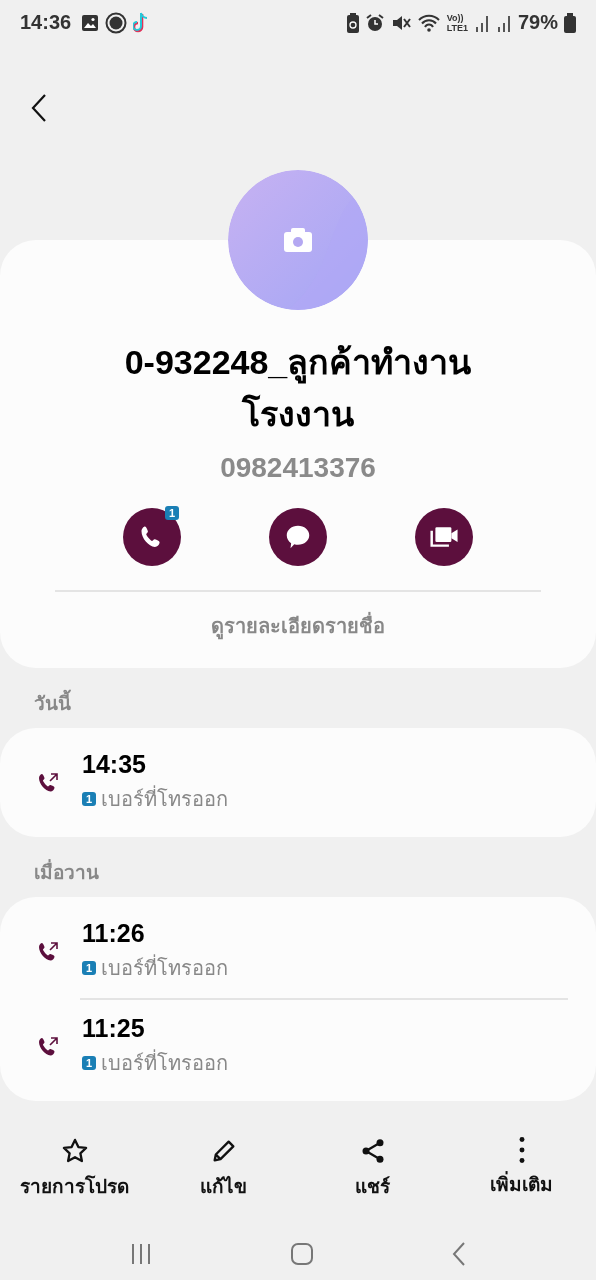 This screenshot has width=596, height=1280. Describe the element at coordinates (90, 22) in the screenshot. I see `gallery-icon` at that location.